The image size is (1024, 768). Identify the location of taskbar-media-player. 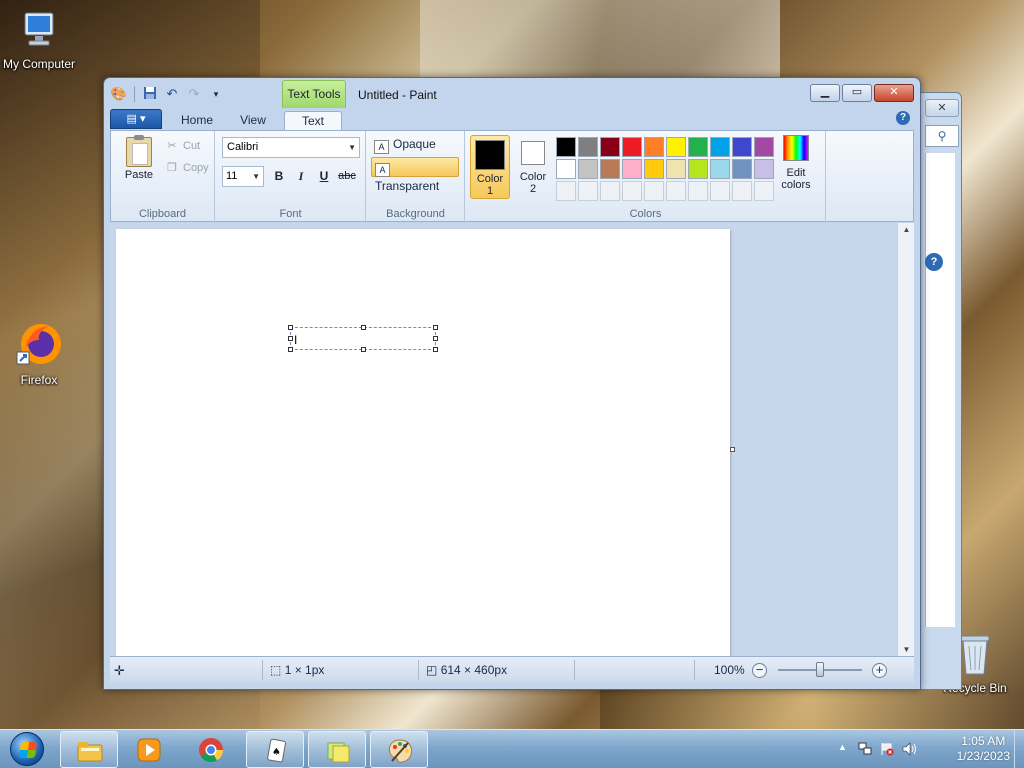
(149, 749).